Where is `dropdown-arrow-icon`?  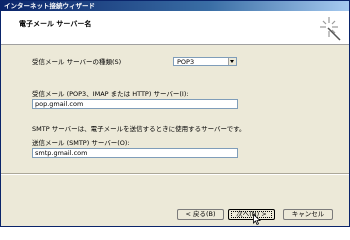
dropdown-arrow-icon is located at coordinates (232, 61).